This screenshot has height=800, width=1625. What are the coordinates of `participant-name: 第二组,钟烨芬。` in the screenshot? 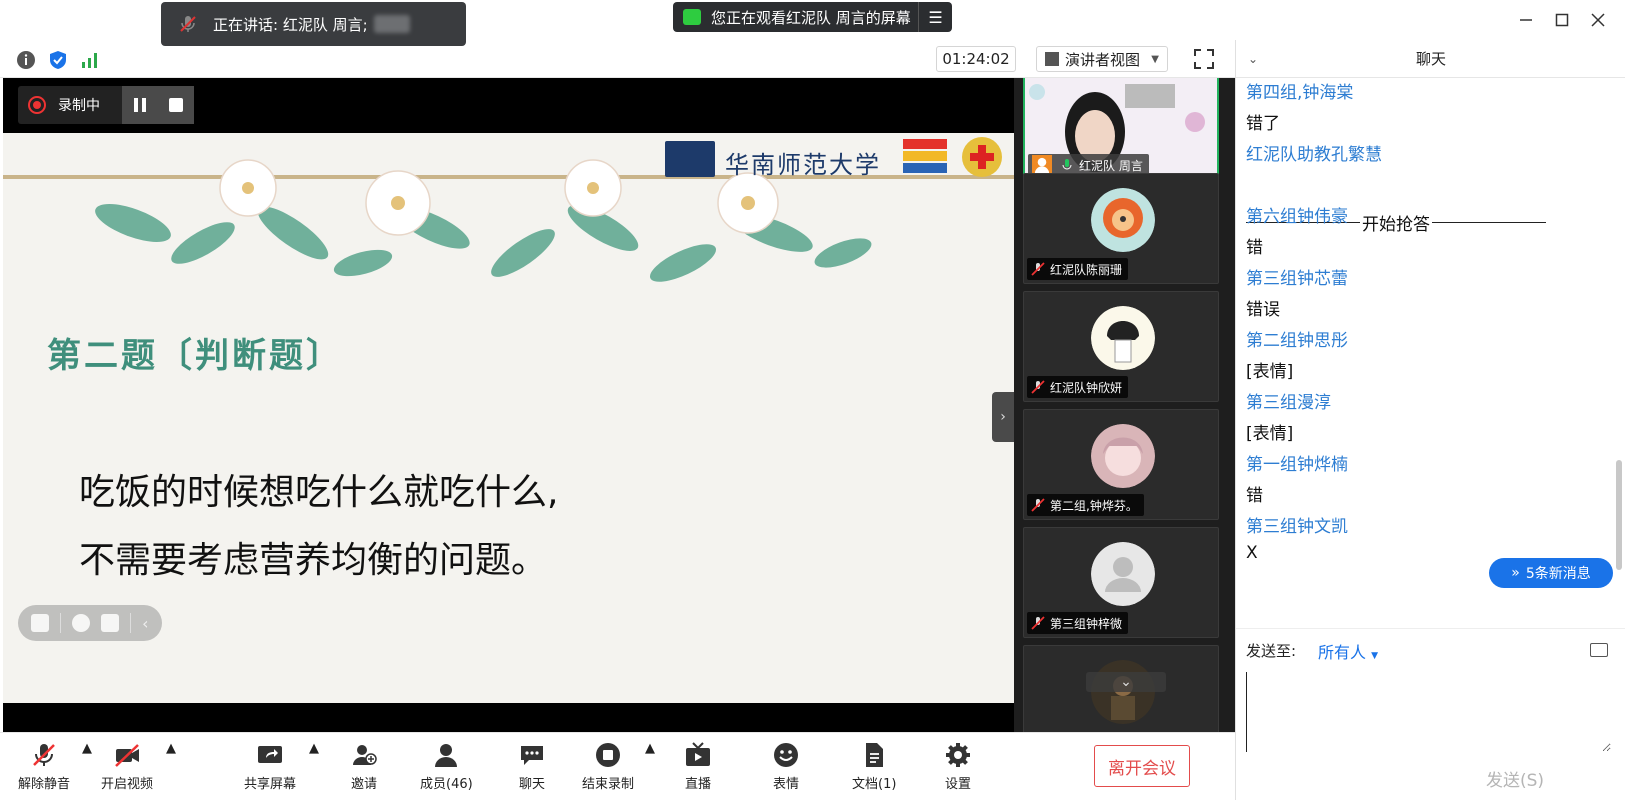 It's located at (1094, 505).